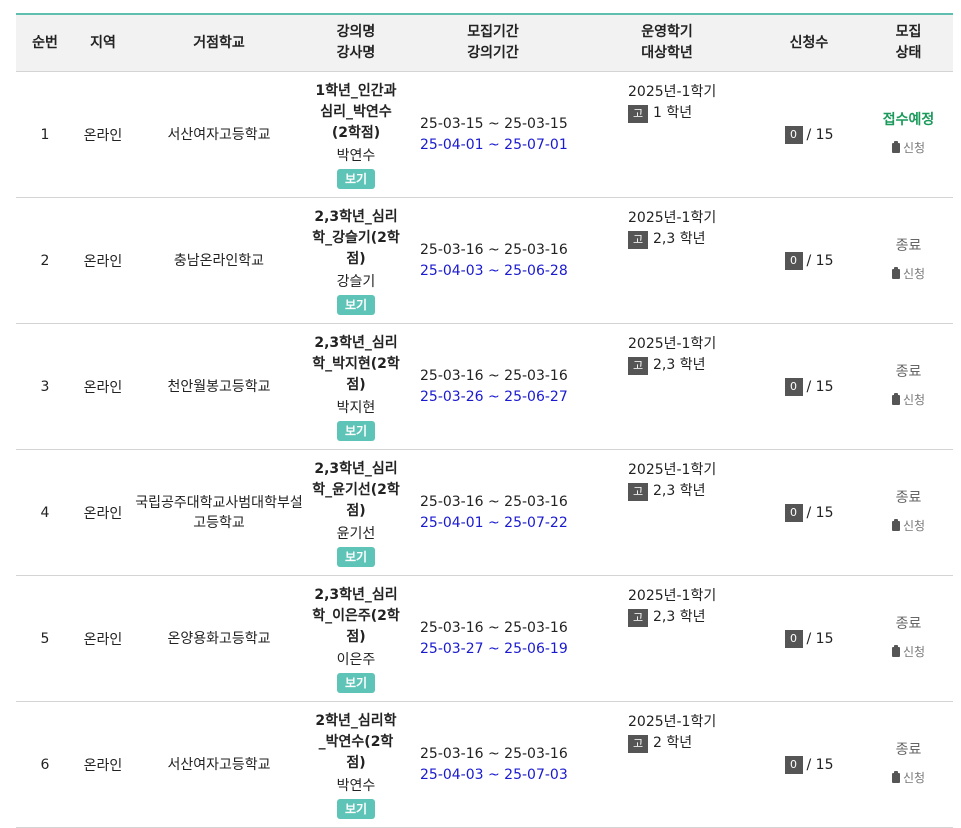 The height and width of the screenshot is (828, 961). Describe the element at coordinates (908, 134) in the screenshot. I see `row-status: 접수예정 신청` at that location.